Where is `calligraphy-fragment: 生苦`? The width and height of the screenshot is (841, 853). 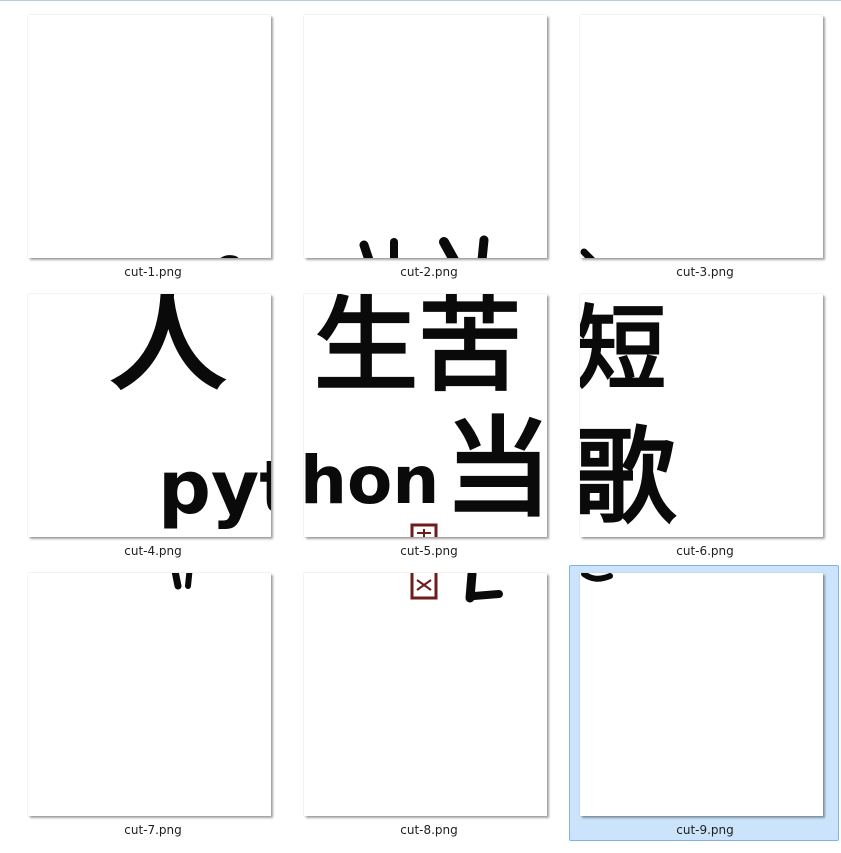
calligraphy-fragment: 生苦 is located at coordinates (418, 350).